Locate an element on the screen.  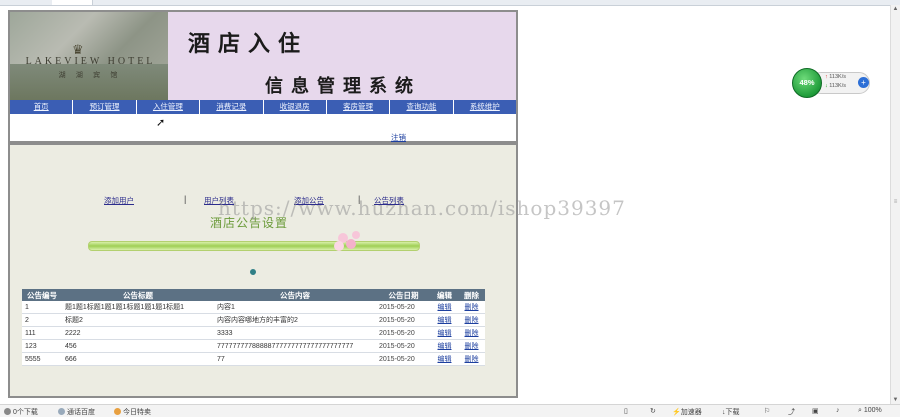
scroll-up-icon: ▲ is located at coordinates (895, 9).